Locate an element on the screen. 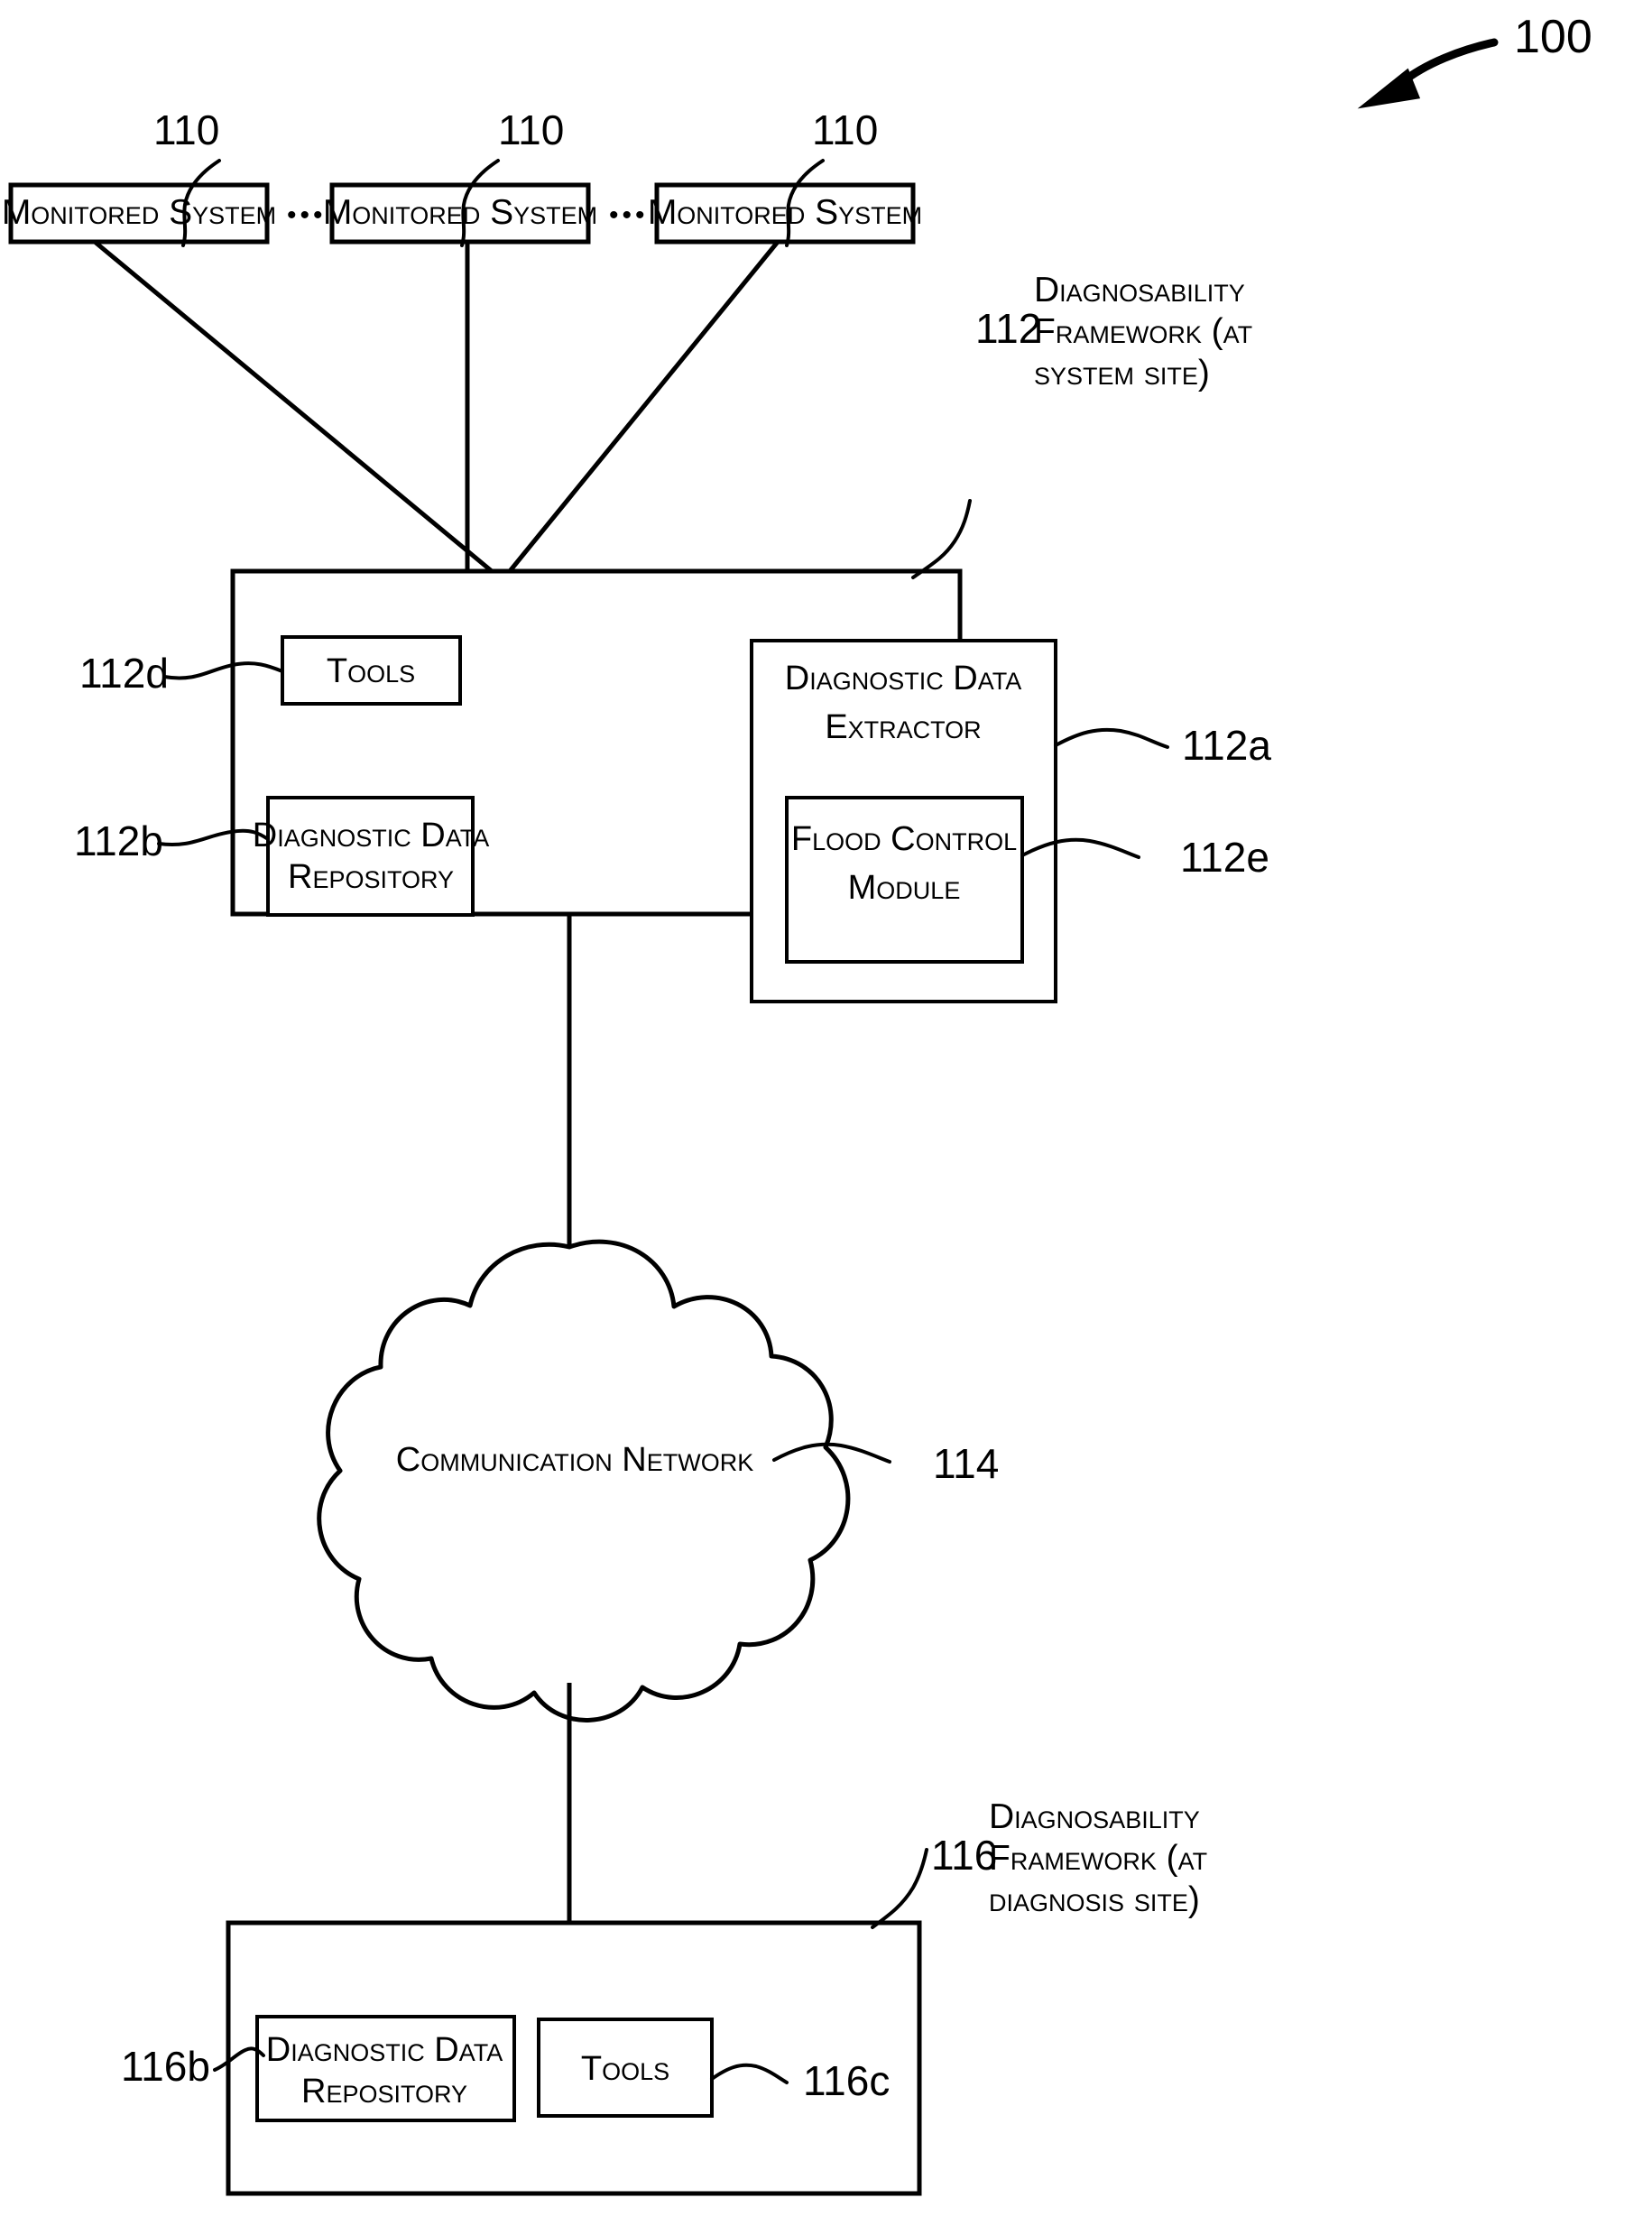  ref-112e: 112e is located at coordinates (1224, 857).